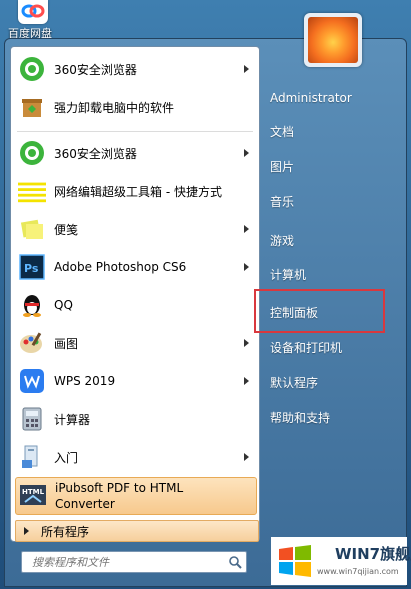 The width and height of the screenshot is (411, 589). I want to click on program-item-calculator: 计算器, so click(135, 419).